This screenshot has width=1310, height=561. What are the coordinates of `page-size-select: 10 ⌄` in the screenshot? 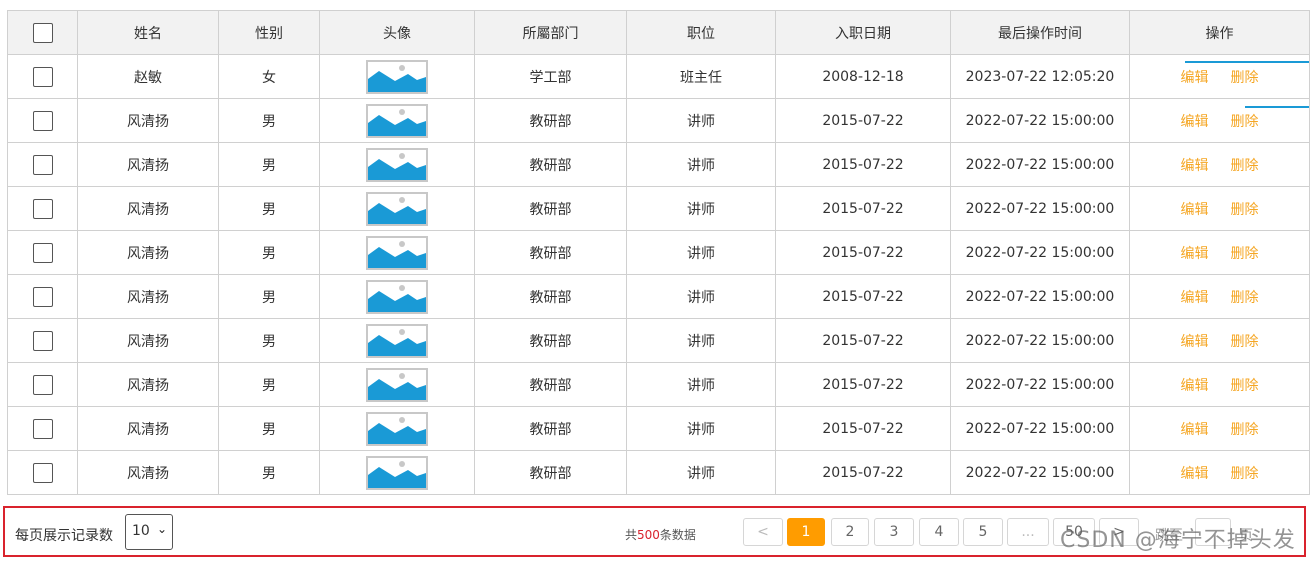 It's located at (149, 532).